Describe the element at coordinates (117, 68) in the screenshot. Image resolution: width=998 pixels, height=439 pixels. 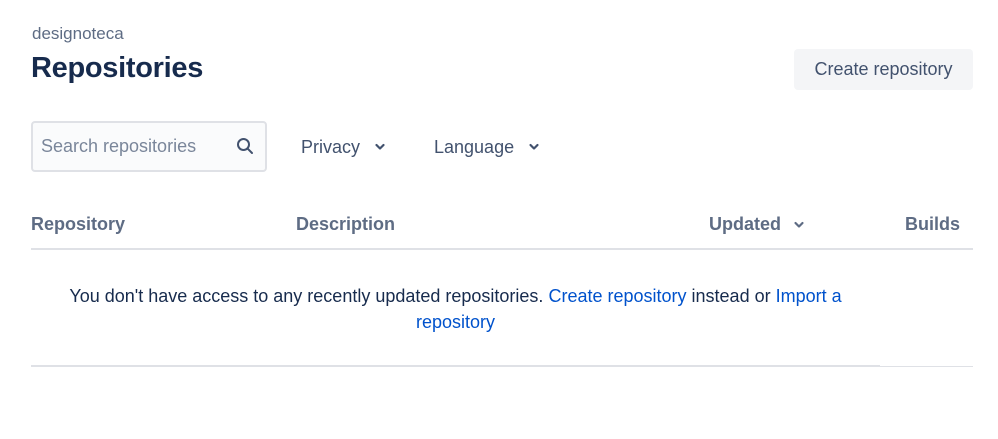
I see `page-title: Repositories` at that location.